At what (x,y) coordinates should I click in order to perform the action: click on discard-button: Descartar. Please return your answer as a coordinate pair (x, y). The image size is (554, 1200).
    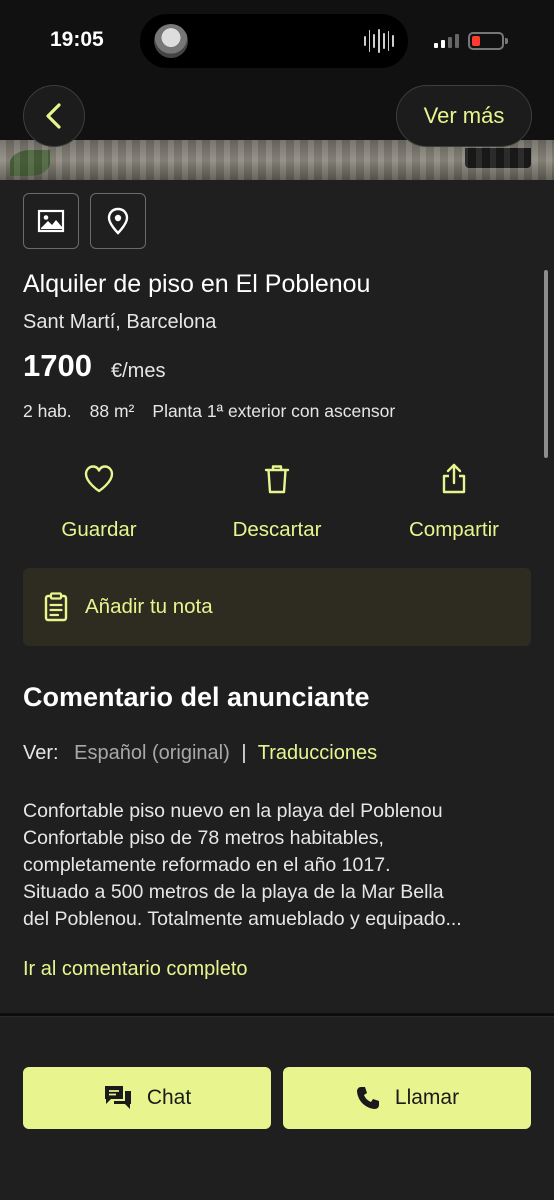
    Looking at the image, I should click on (277, 502).